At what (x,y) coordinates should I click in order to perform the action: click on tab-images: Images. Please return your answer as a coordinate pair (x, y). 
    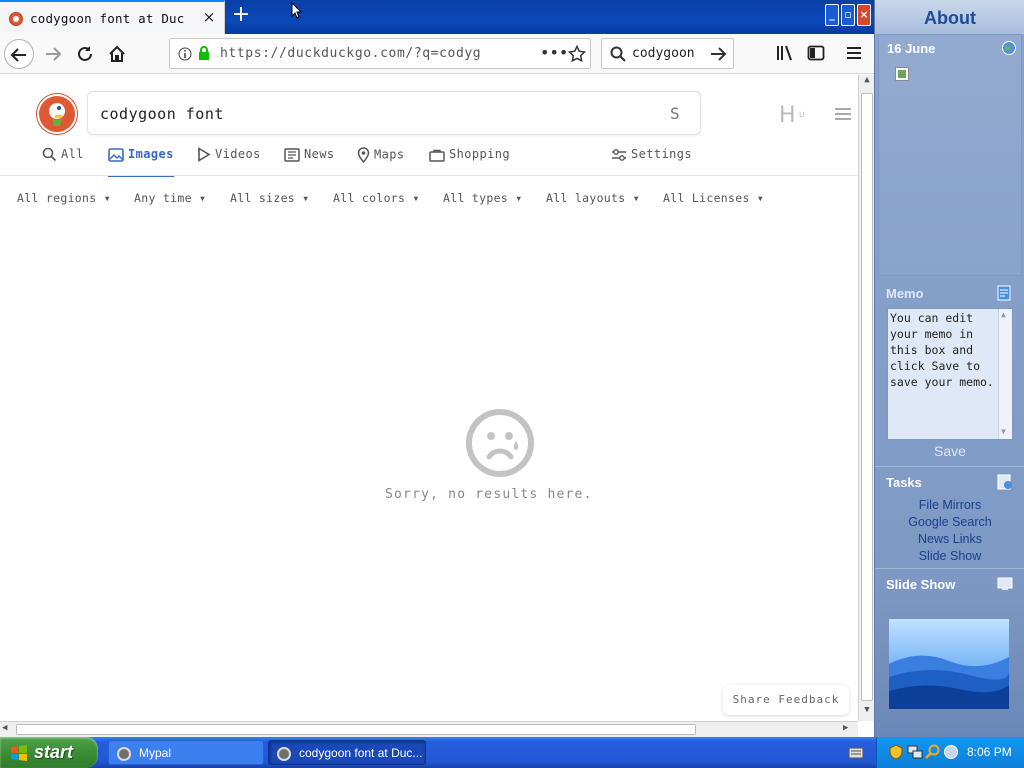
    Looking at the image, I should click on (141, 162).